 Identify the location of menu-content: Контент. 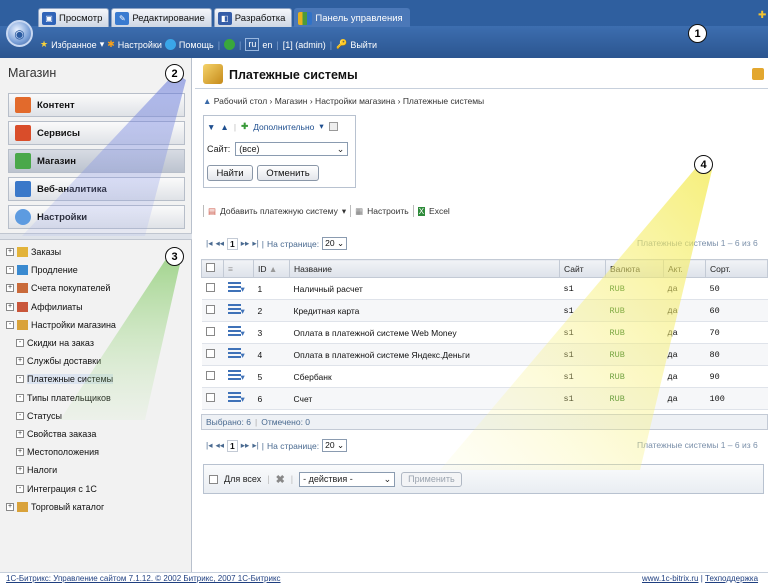
(96, 105).